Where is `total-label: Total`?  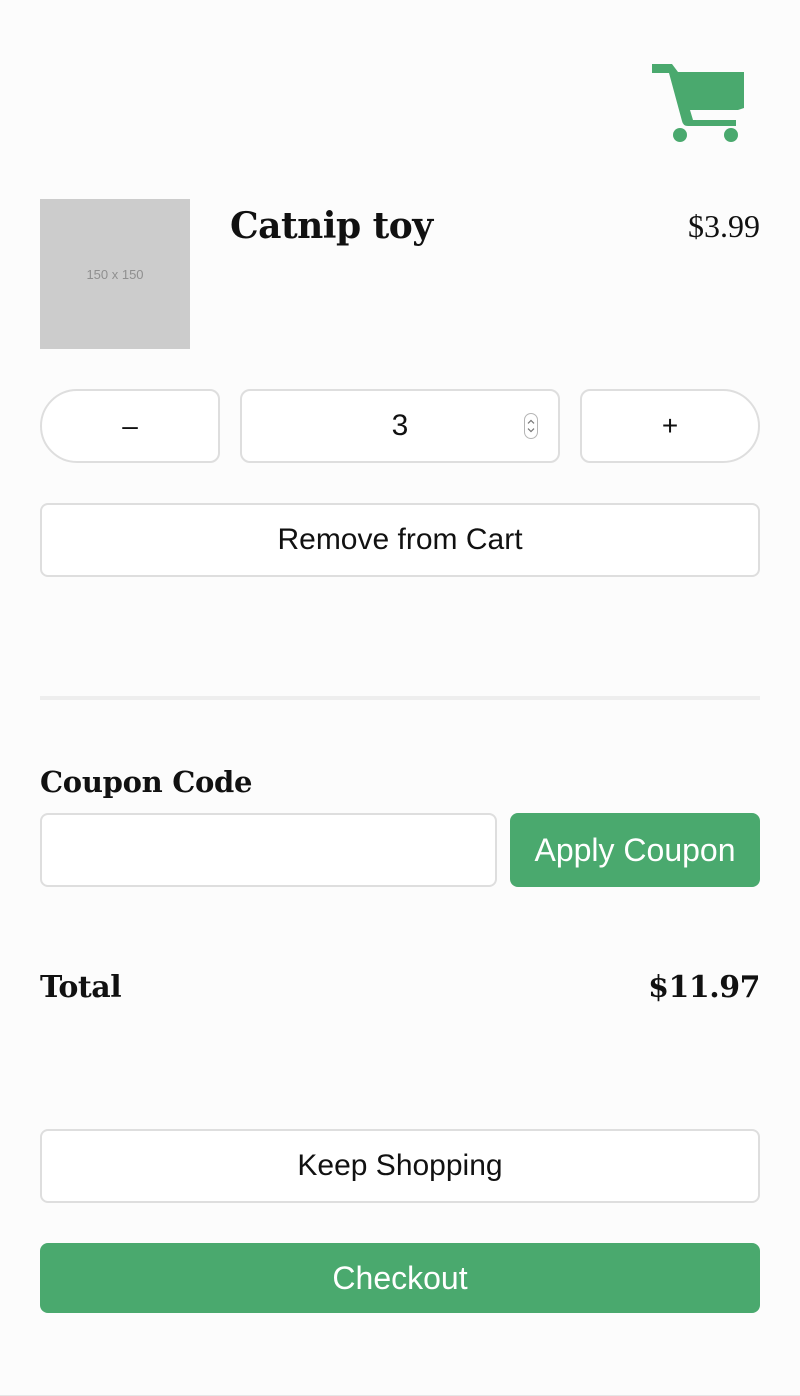
total-label: Total is located at coordinates (81, 987).